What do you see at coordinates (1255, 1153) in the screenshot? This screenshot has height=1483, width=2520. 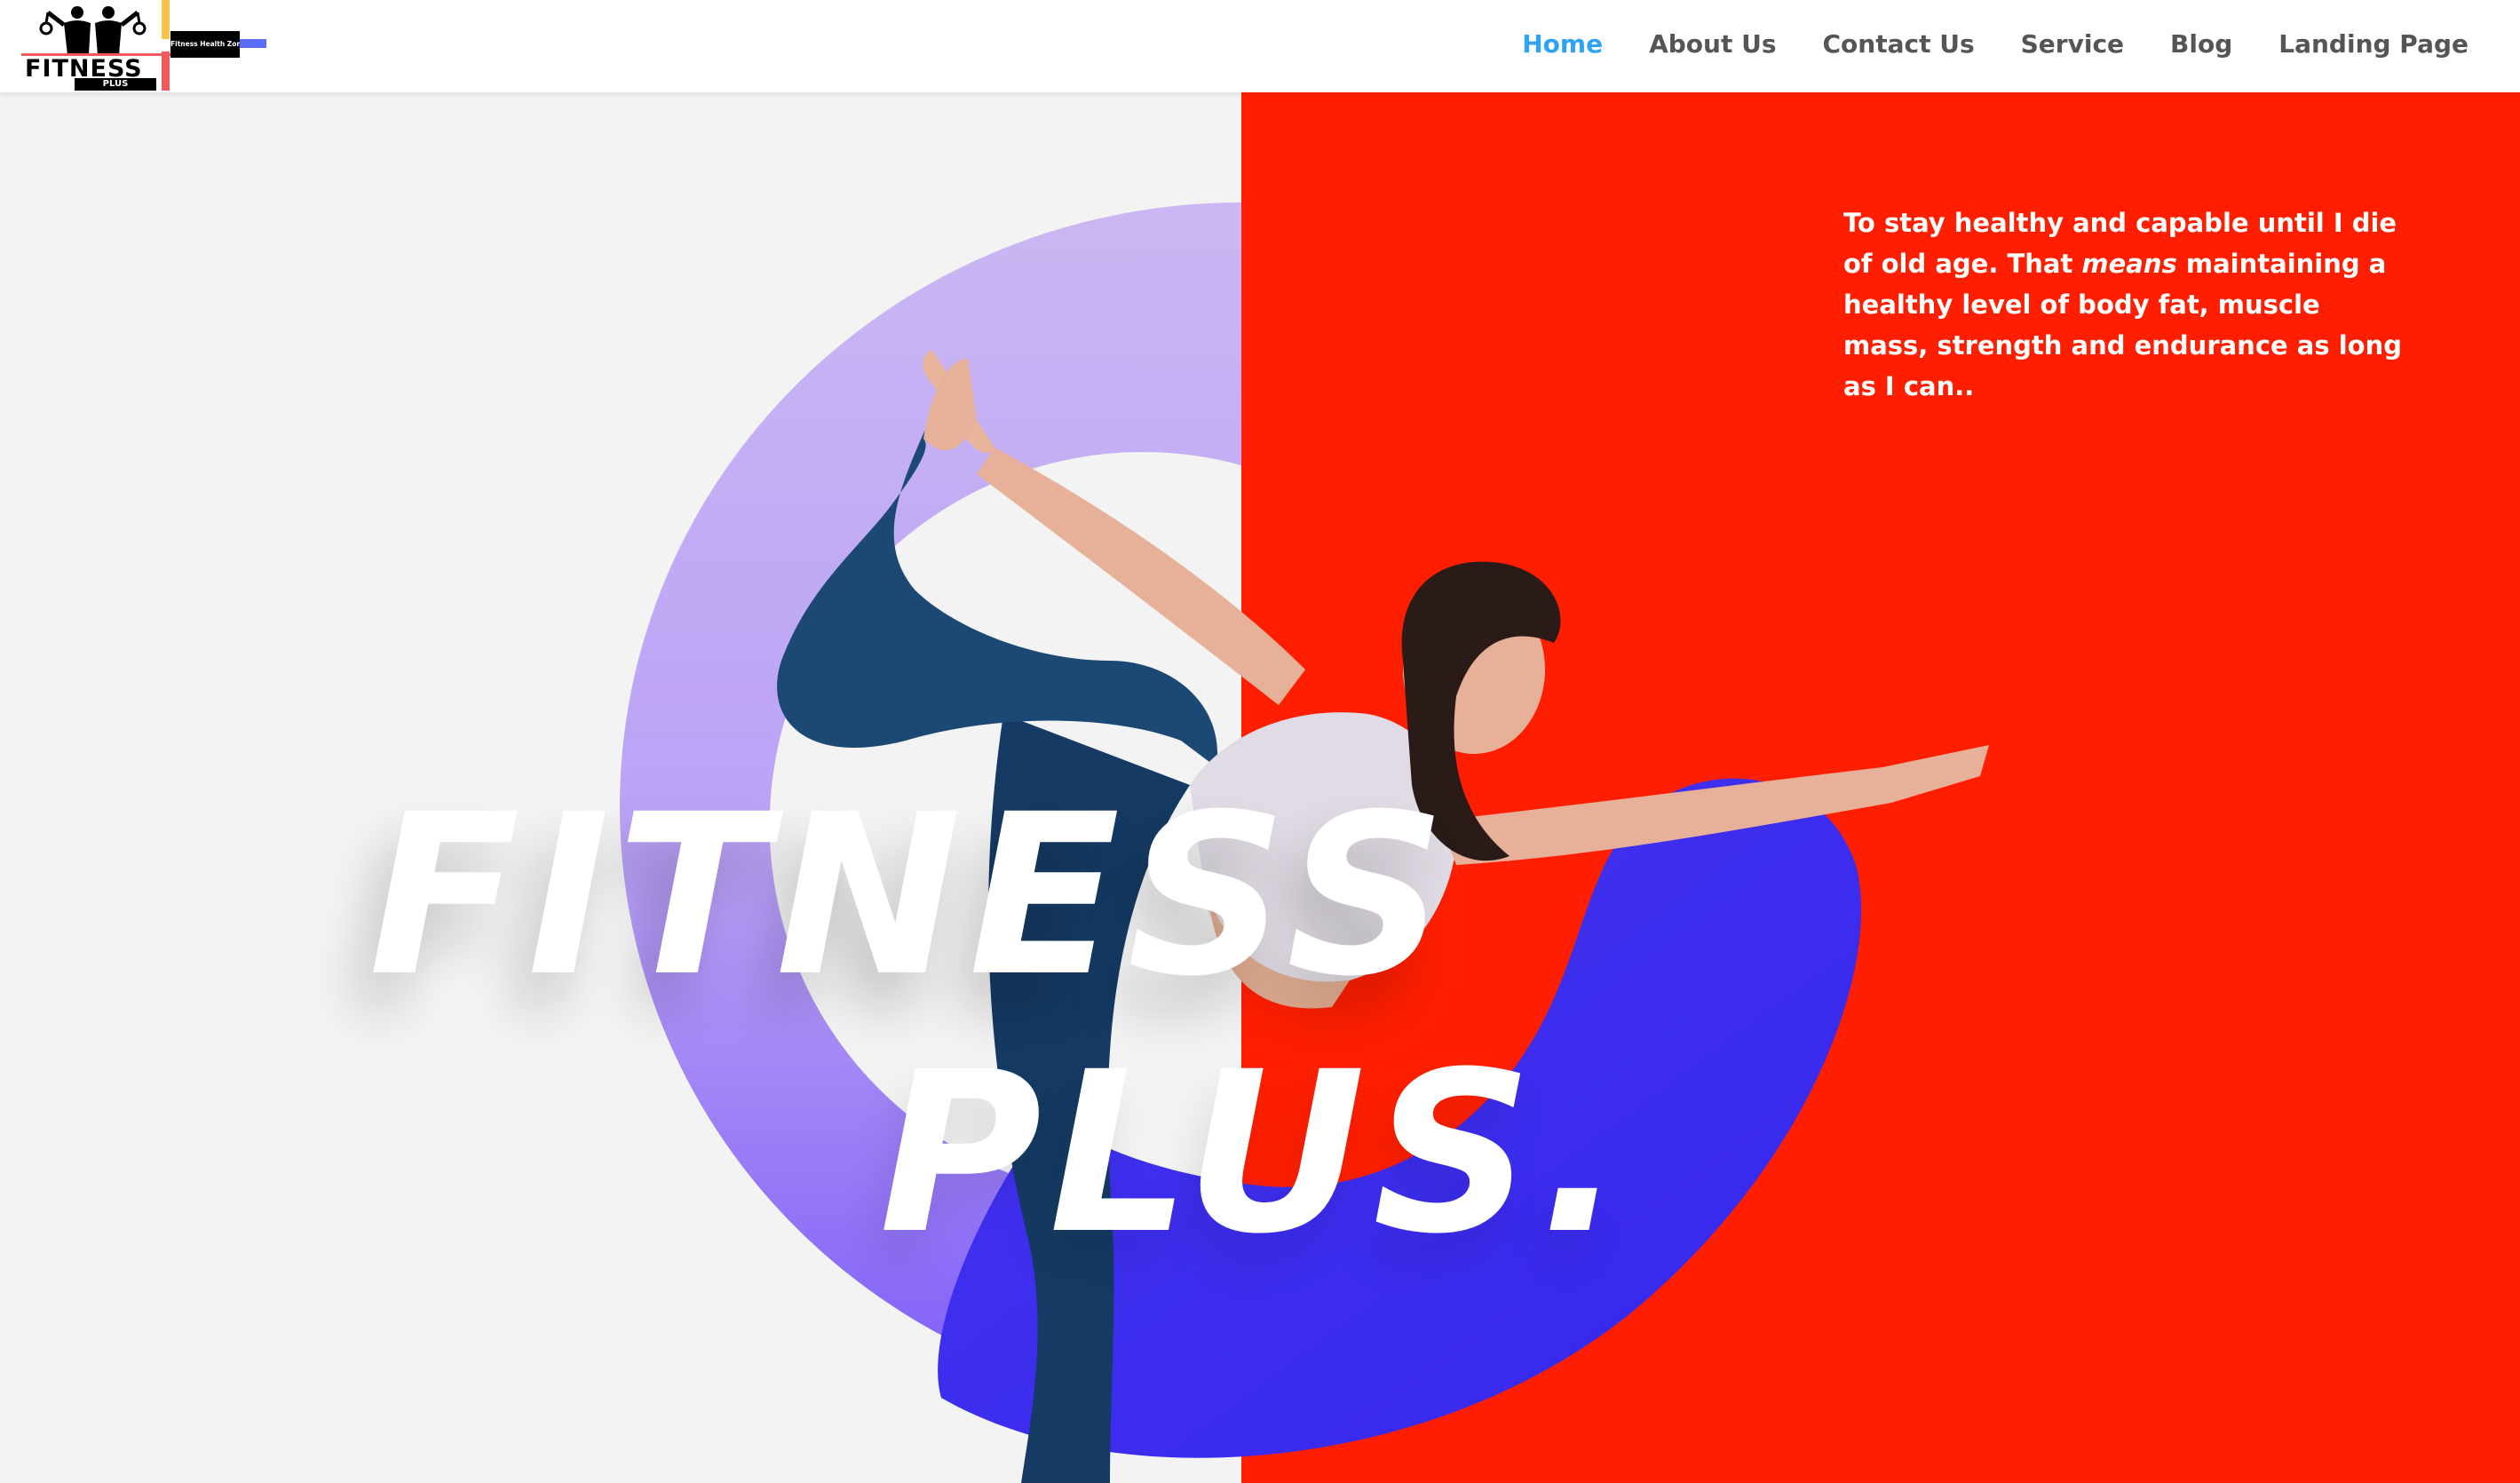 I see `hero-title-line-2: PLUS.` at bounding box center [1255, 1153].